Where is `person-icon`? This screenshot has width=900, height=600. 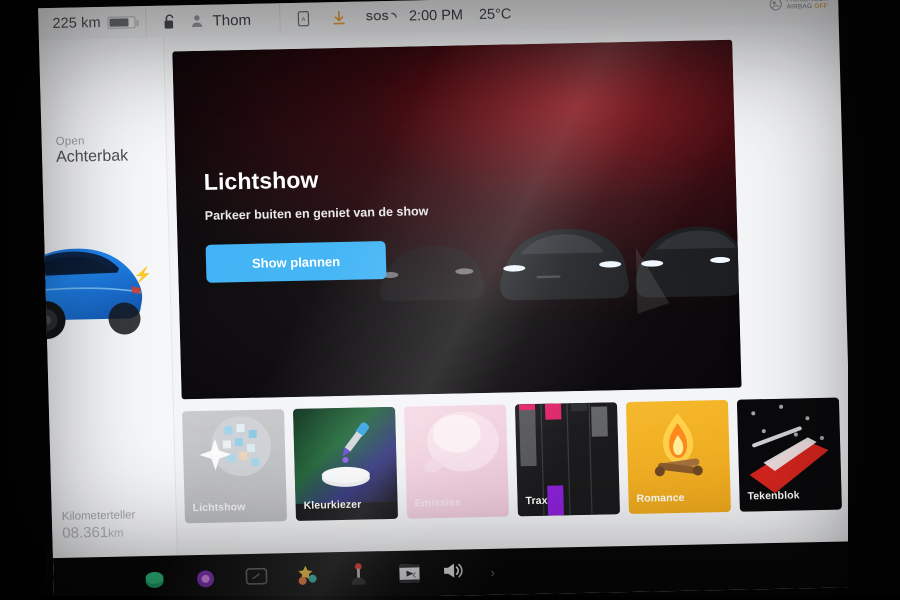
person-icon is located at coordinates (196, 21).